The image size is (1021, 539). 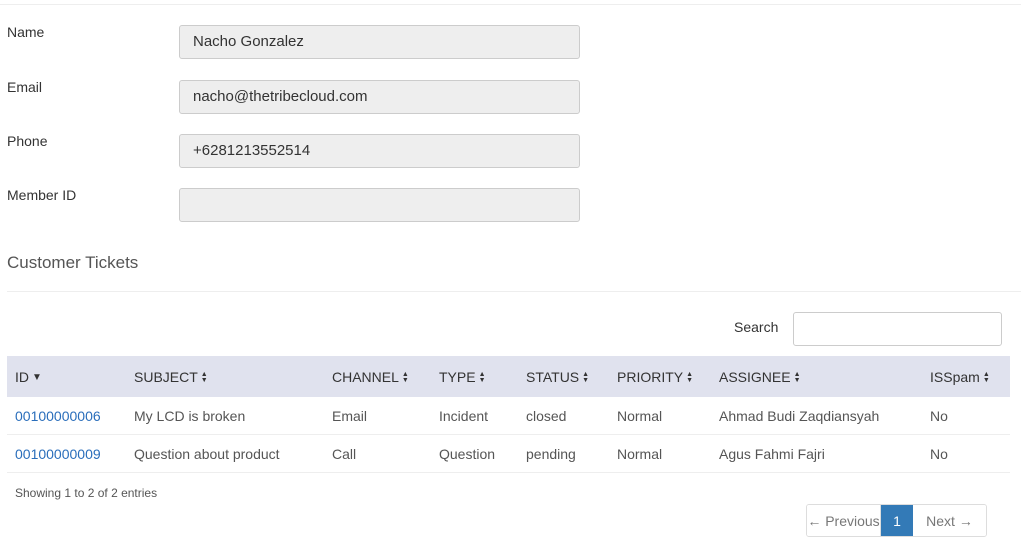 I want to click on column-header-channel: CHANNEL ▲ ▼, so click(x=377, y=376).